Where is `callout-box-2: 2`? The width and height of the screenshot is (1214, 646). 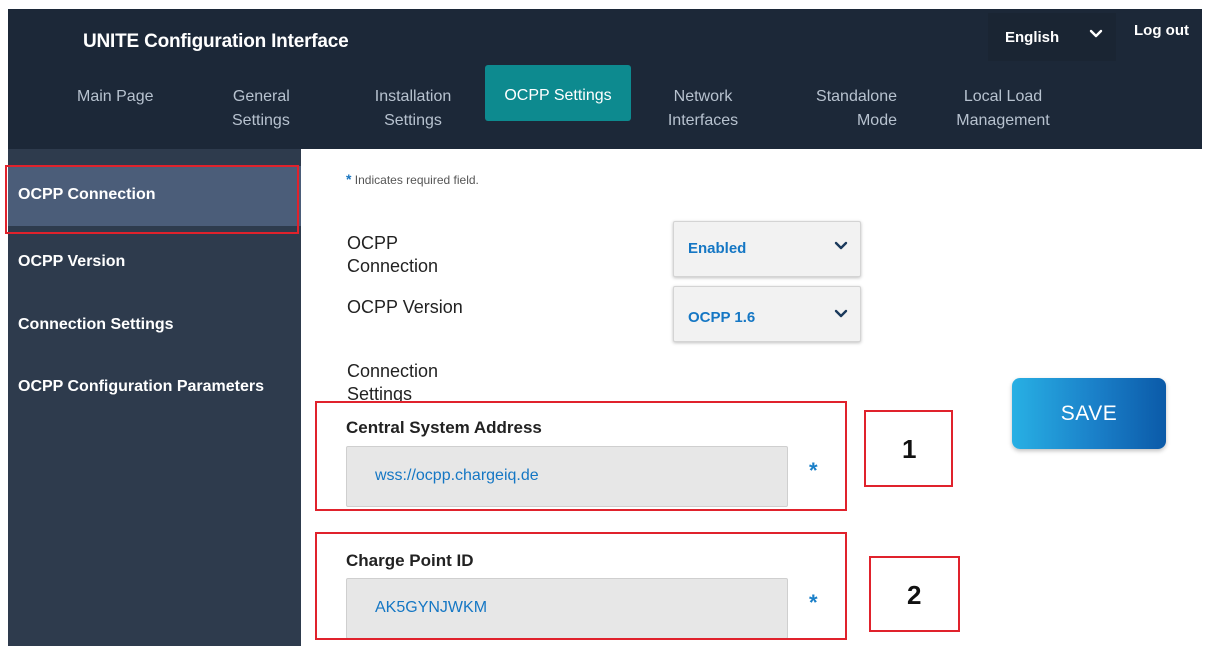 callout-box-2: 2 is located at coordinates (914, 594).